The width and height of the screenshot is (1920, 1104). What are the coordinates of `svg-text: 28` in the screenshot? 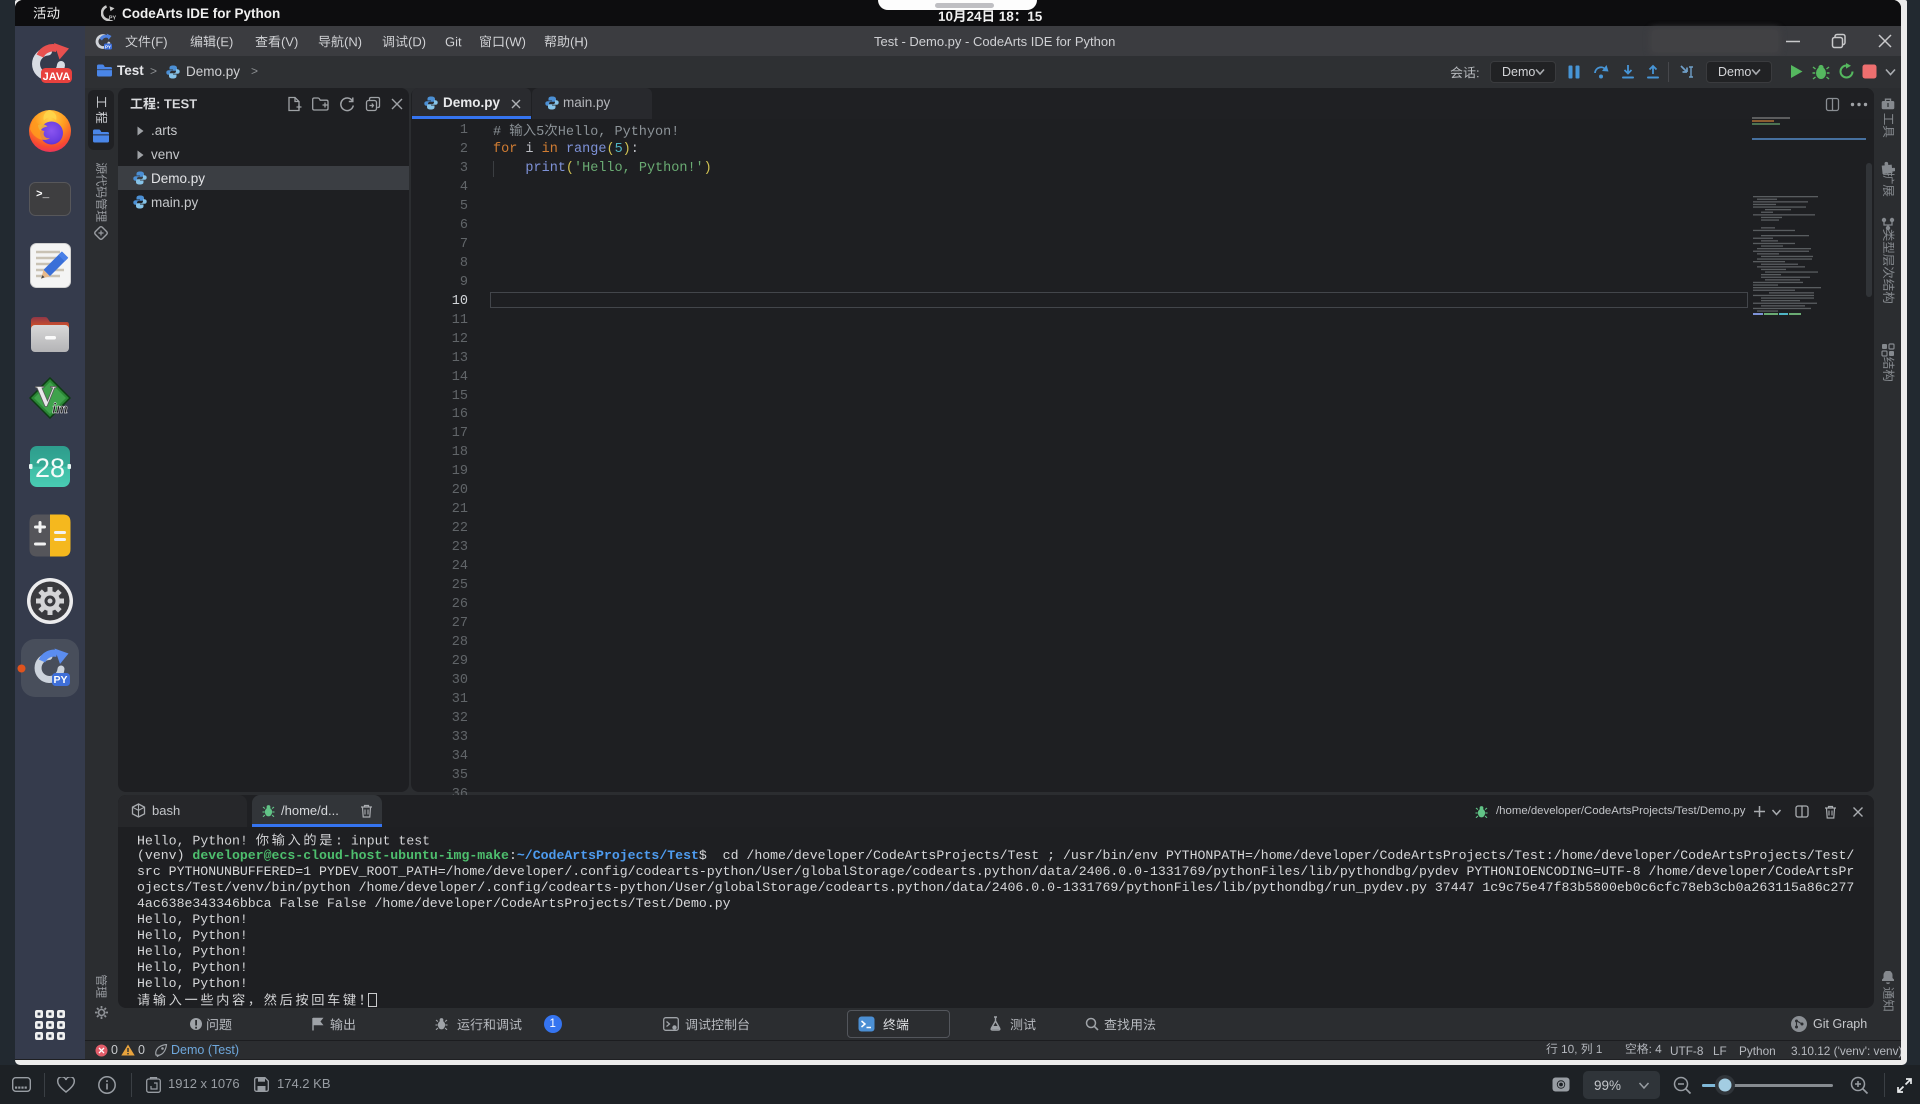 It's located at (50, 468).